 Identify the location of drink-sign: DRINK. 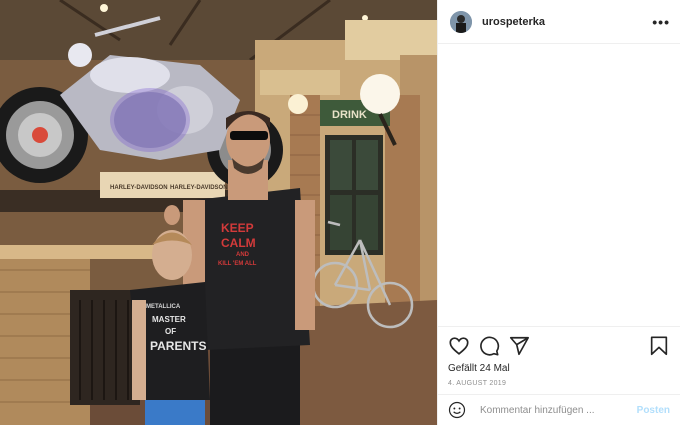
(349, 115).